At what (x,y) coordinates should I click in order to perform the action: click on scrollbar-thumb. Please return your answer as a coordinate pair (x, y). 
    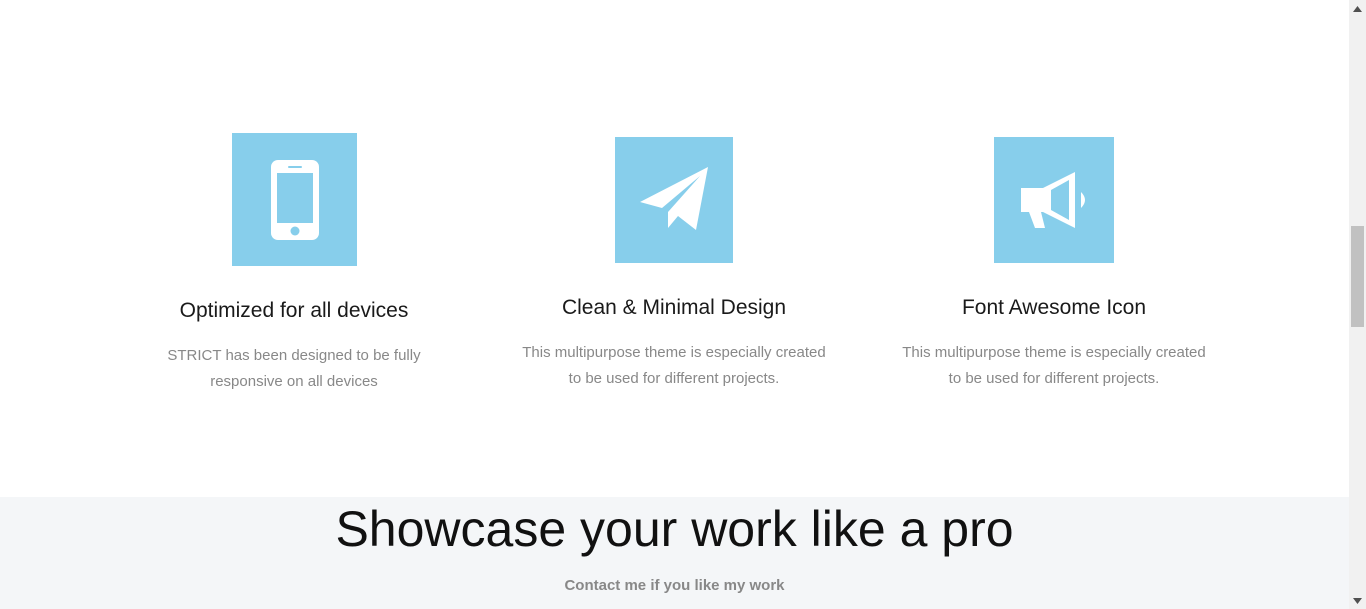
    Looking at the image, I should click on (1357, 276).